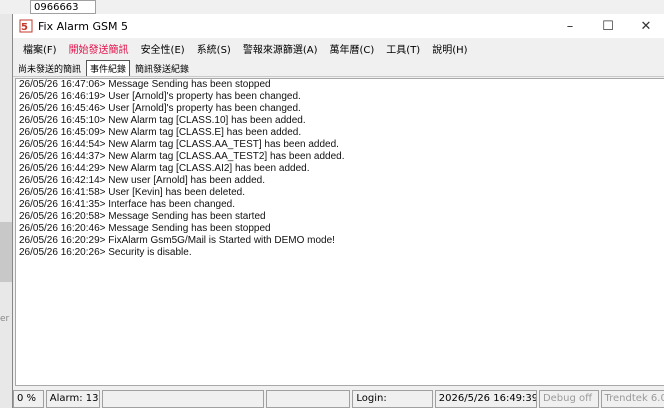 This screenshot has height=408, width=664. Describe the element at coordinates (340, 253) in the screenshot. I see `log-line: 26/05/26 16:20:26> Security is disable.` at that location.